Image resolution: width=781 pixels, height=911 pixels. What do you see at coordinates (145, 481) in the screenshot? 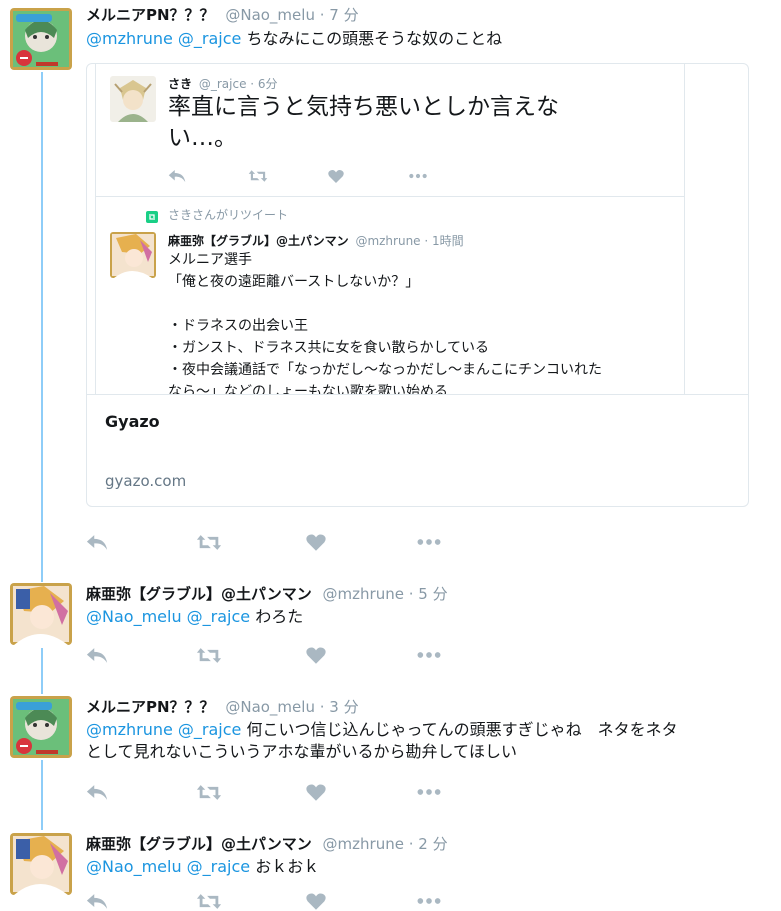
I see `card-domain: gyazo.com` at bounding box center [145, 481].